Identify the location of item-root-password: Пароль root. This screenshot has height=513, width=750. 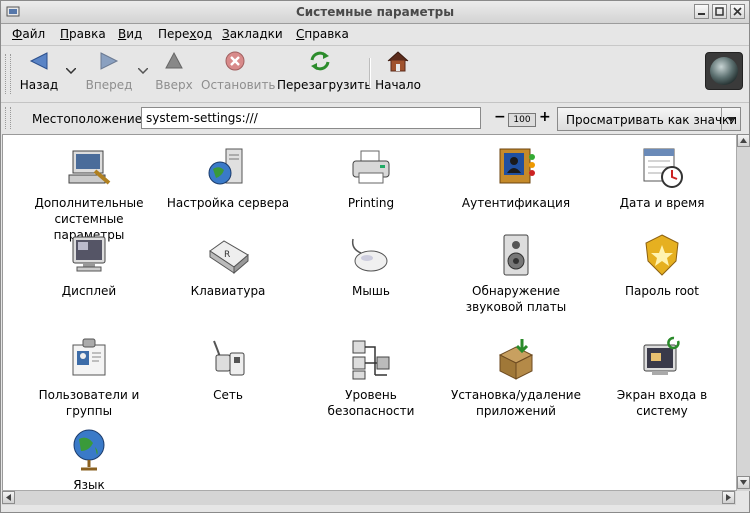
(662, 265).